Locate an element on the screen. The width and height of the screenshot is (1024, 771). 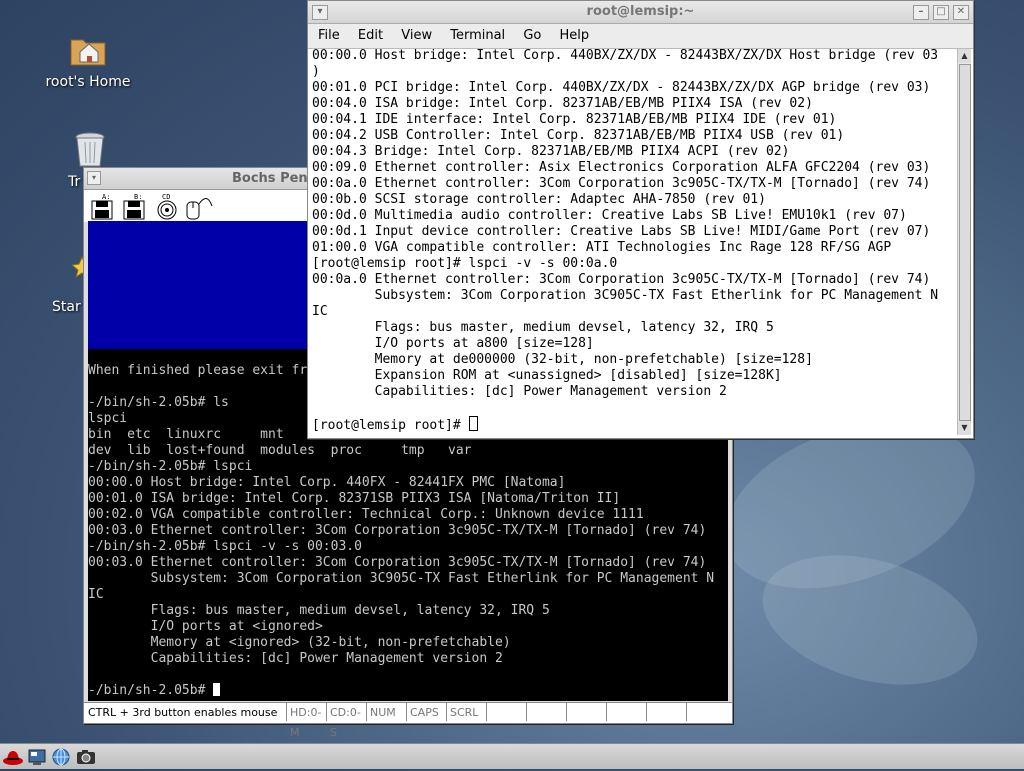
desktop-icon-home: root's Home is located at coordinates (88, 60).